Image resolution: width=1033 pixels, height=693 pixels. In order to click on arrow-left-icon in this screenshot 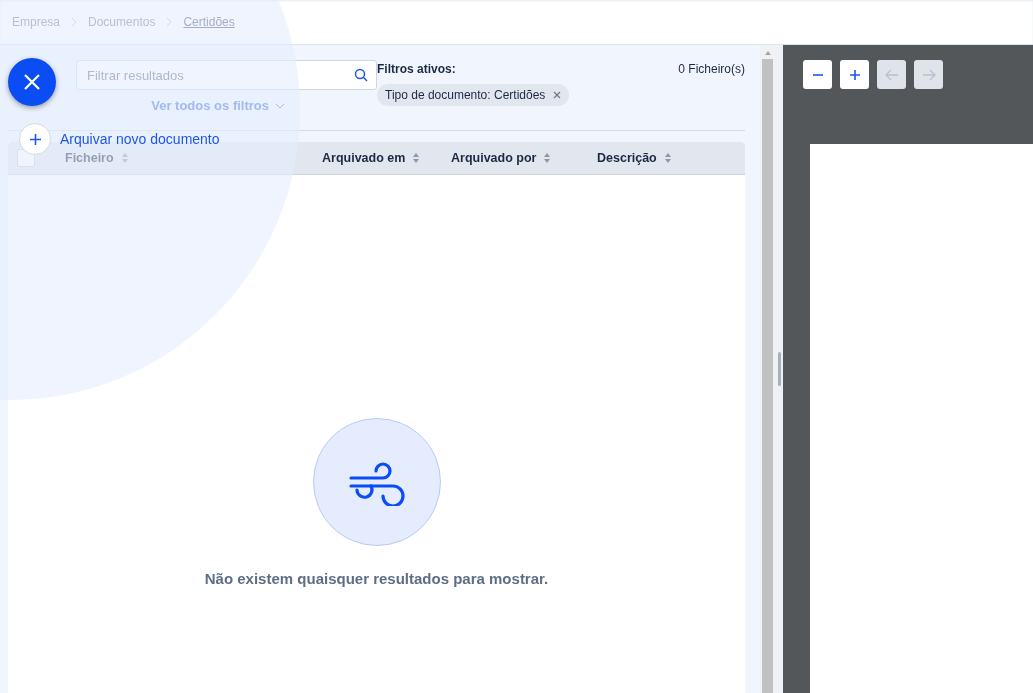, I will do `click(891, 74)`.